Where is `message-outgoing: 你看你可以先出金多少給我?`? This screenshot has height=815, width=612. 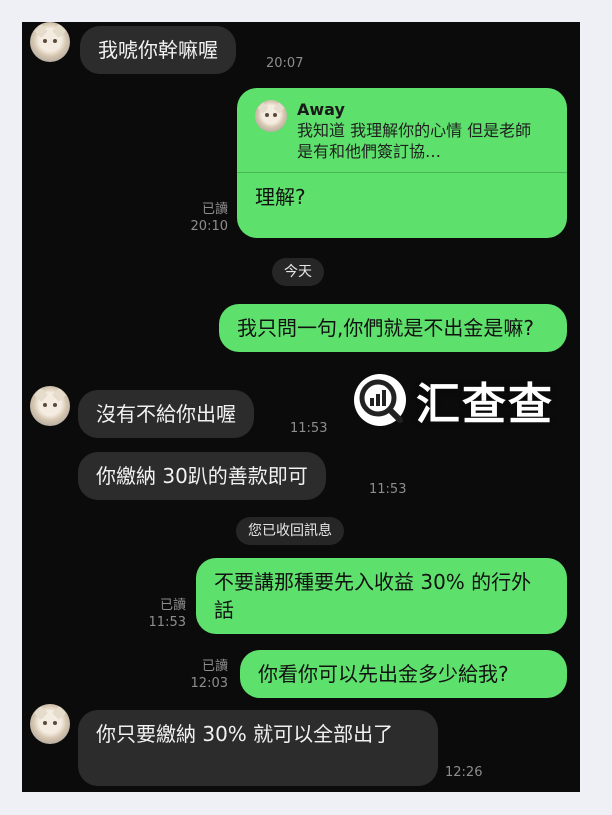
message-outgoing: 你看你可以先出金多少給我? is located at coordinates (403, 674).